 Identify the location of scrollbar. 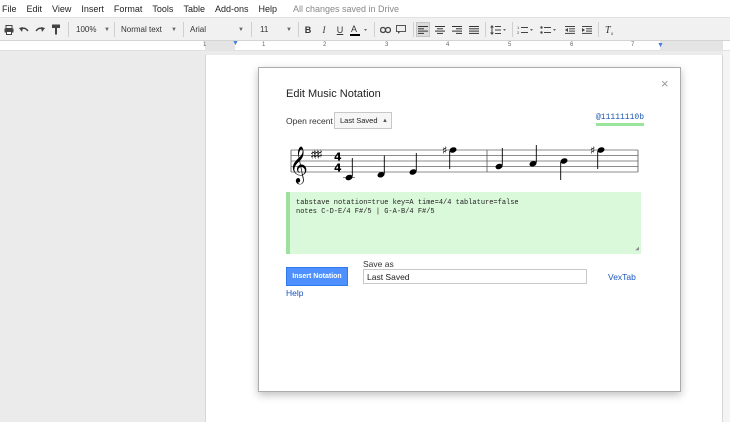
(726, 236).